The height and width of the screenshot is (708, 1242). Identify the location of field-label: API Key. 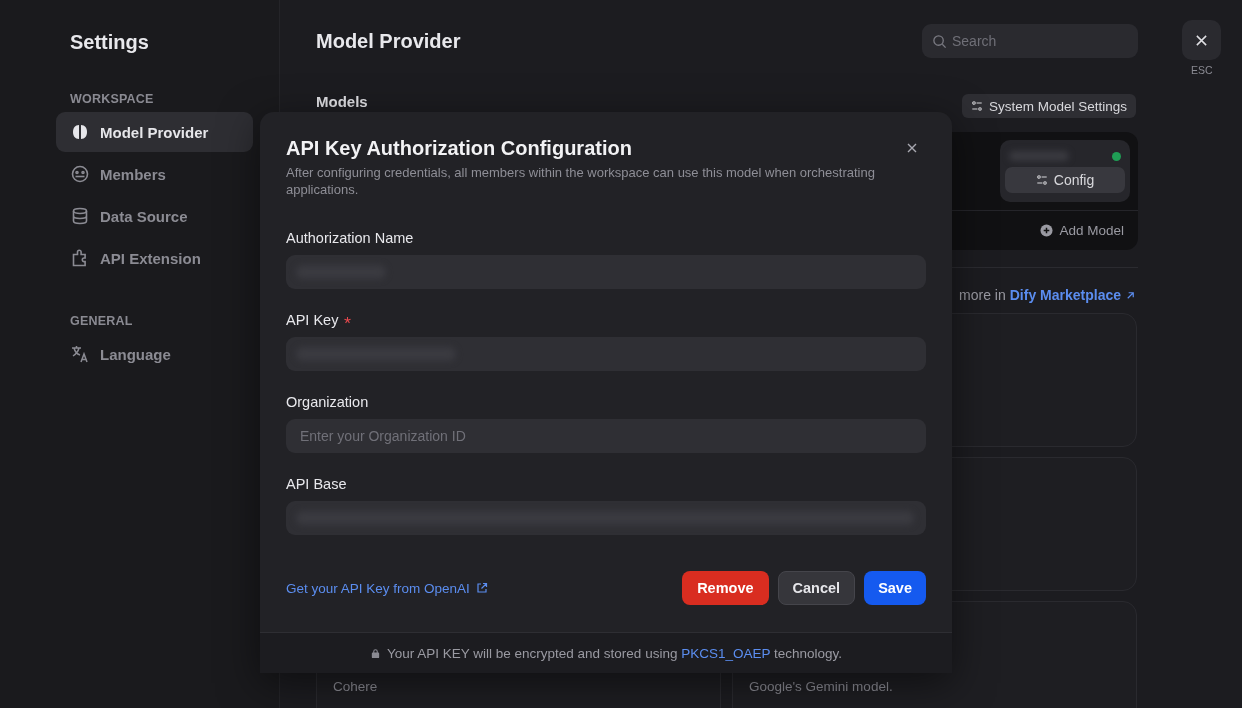
(312, 320).